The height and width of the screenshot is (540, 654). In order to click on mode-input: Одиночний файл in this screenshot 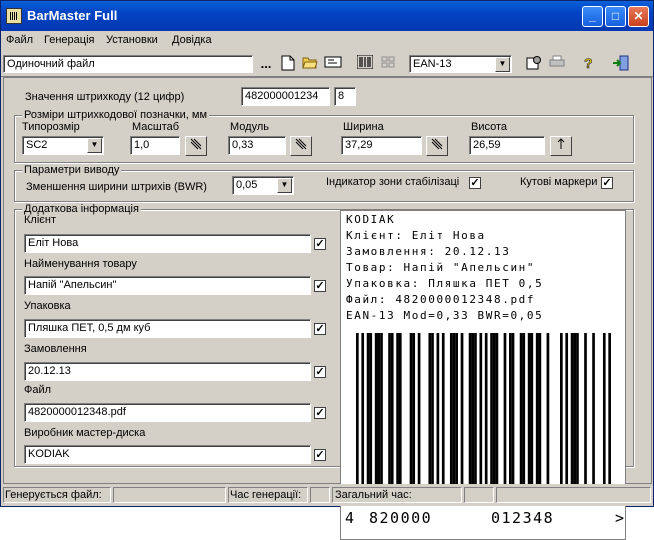, I will do `click(128, 64)`.